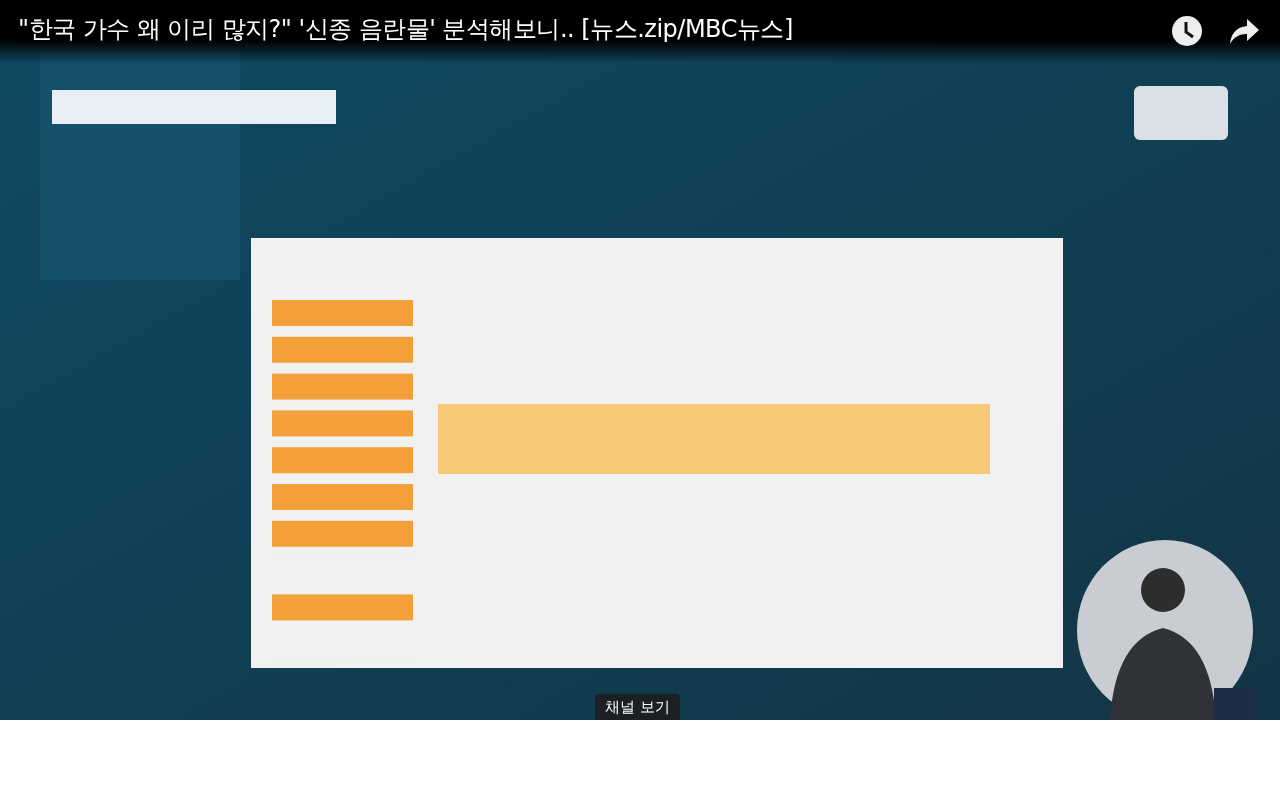 The image size is (1280, 800). What do you see at coordinates (637, 707) in the screenshot?
I see `channel-button: 채널 보기` at bounding box center [637, 707].